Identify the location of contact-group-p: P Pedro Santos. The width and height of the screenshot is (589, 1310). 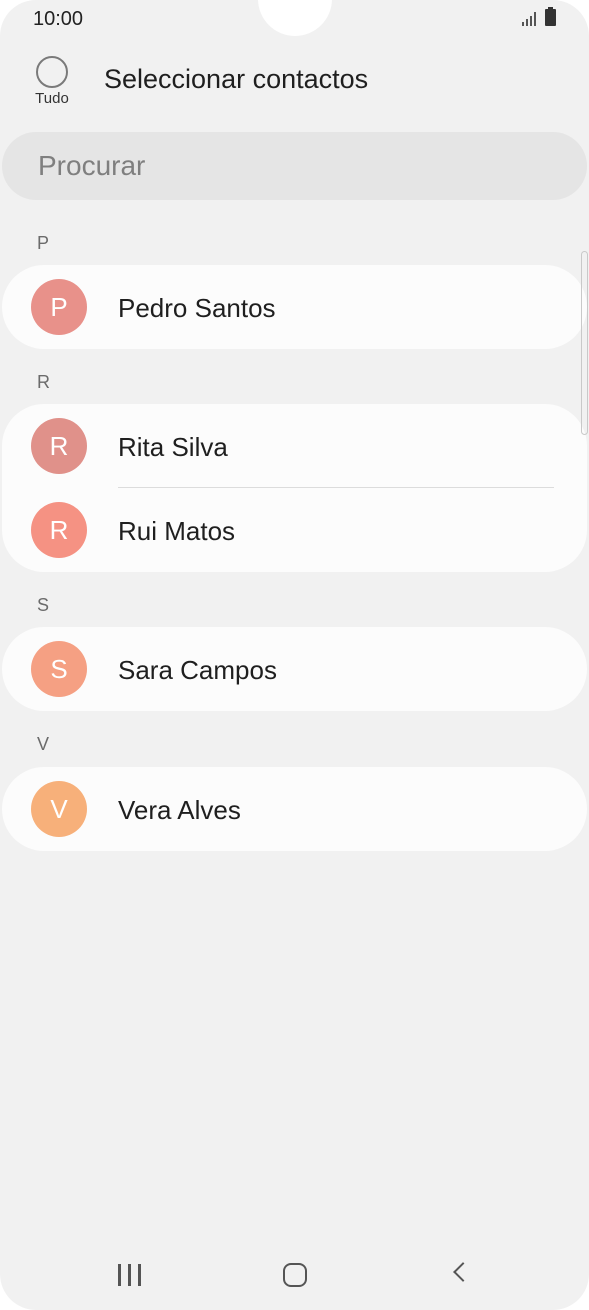
(294, 307).